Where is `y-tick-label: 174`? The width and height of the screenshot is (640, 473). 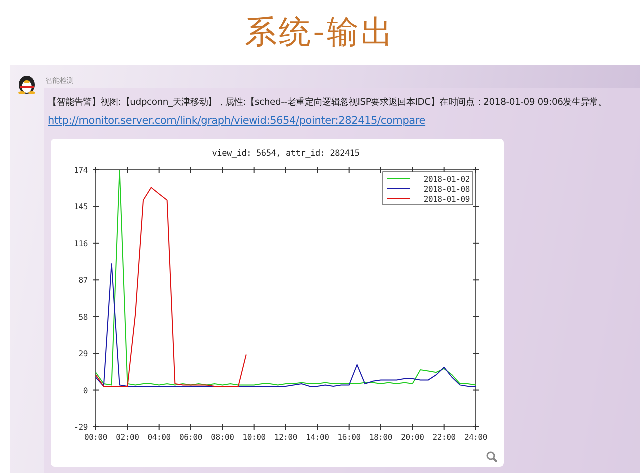 y-tick-label: 174 is located at coordinates (81, 170).